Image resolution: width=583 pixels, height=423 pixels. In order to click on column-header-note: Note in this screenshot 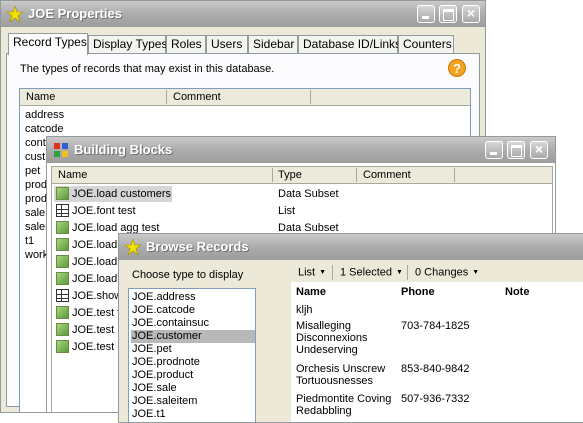, I will do `click(517, 292)`.